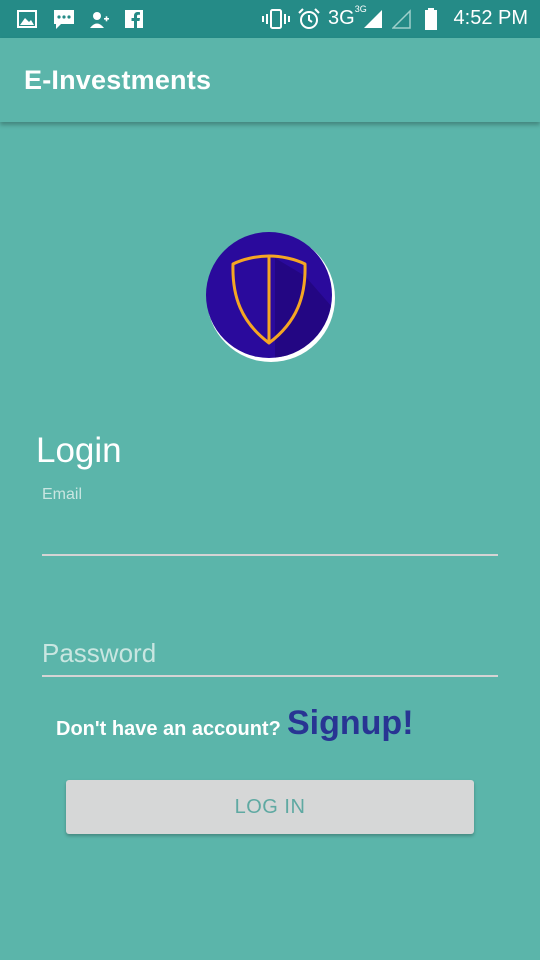 Image resolution: width=540 pixels, height=960 pixels. Describe the element at coordinates (79, 450) in the screenshot. I see `login-heading: Login` at that location.